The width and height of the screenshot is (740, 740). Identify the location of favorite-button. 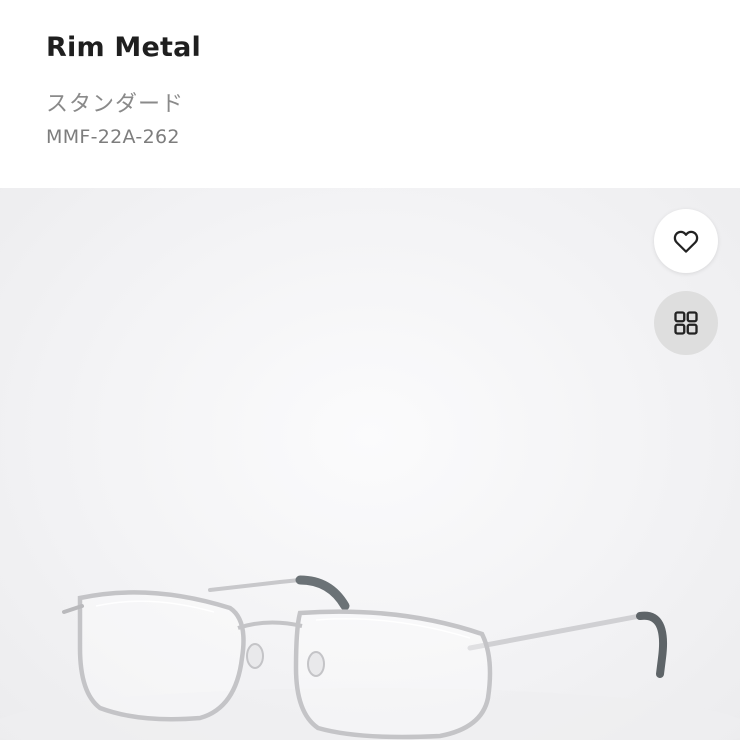
(686, 241).